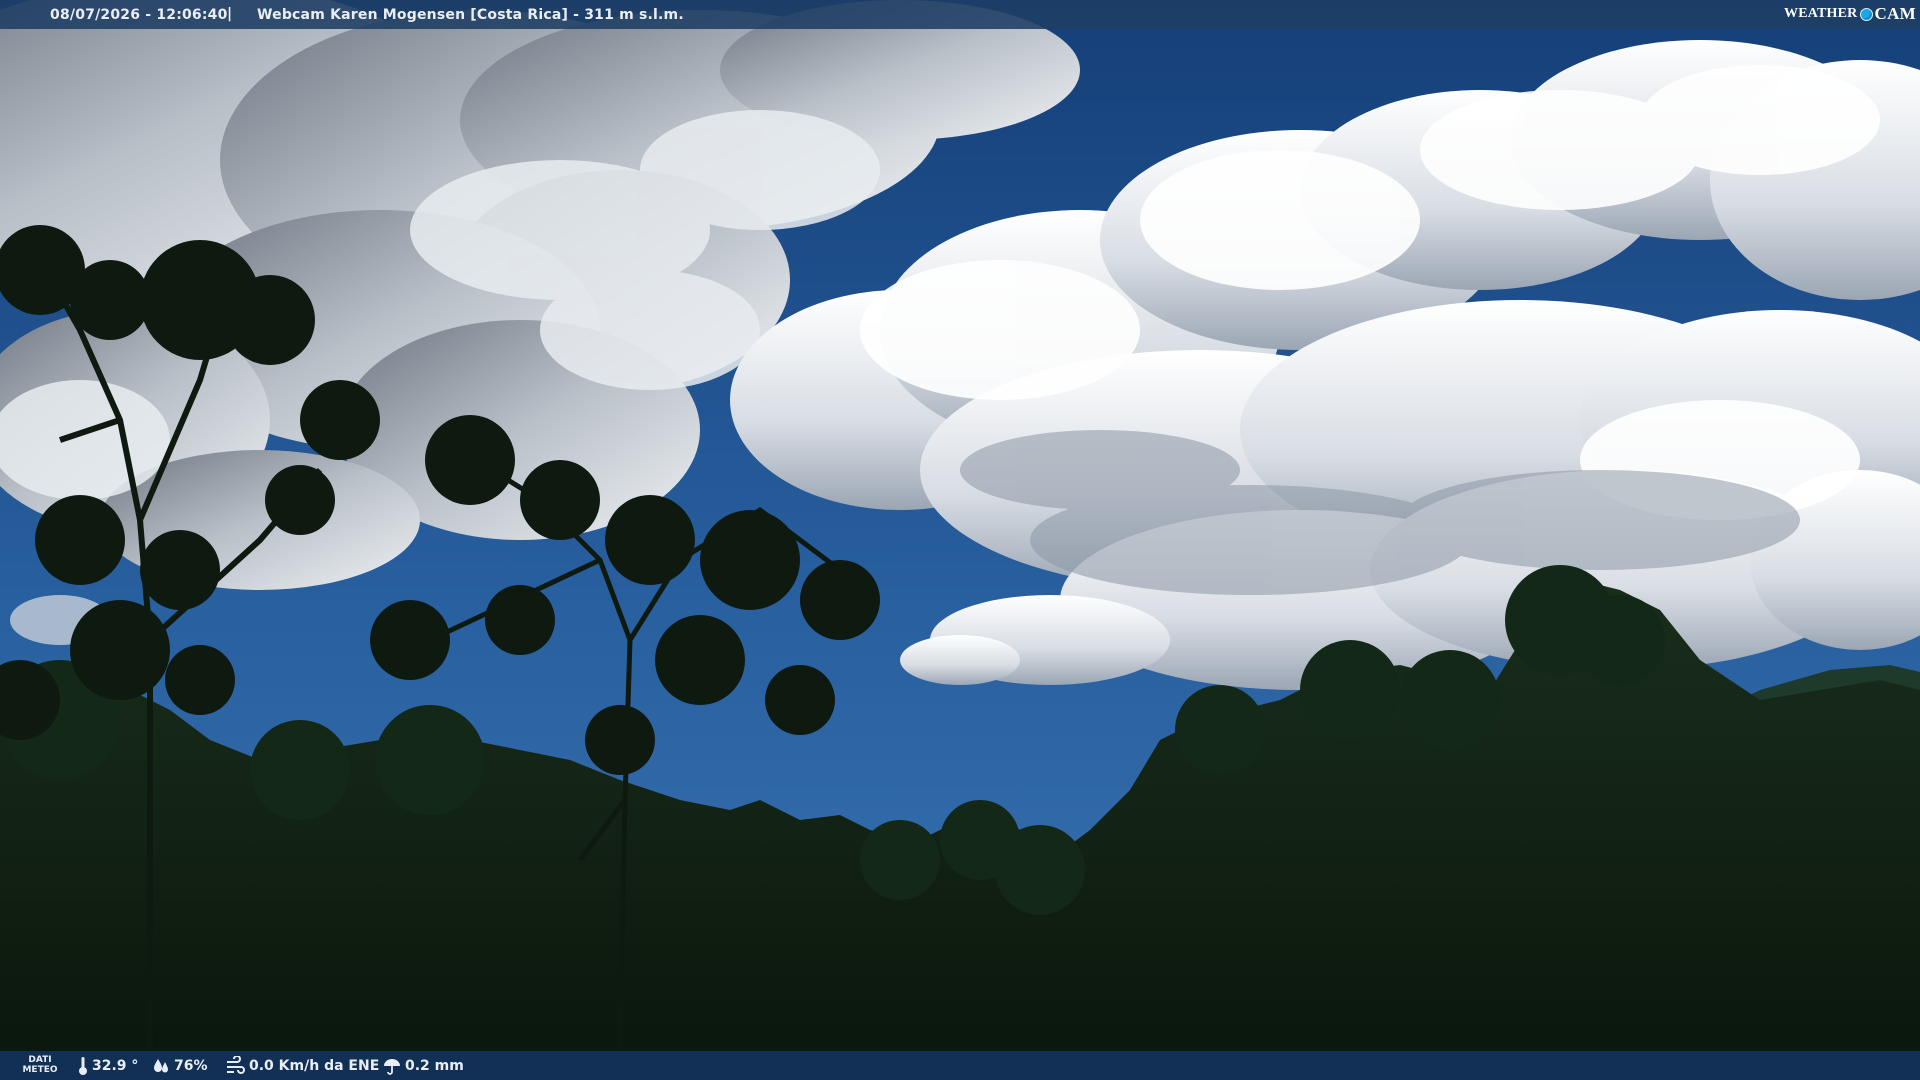 This screenshot has height=1080, width=1920. What do you see at coordinates (139, 15) in the screenshot?
I see `timestamp: 08/07/2026 - 12:06:40` at bounding box center [139, 15].